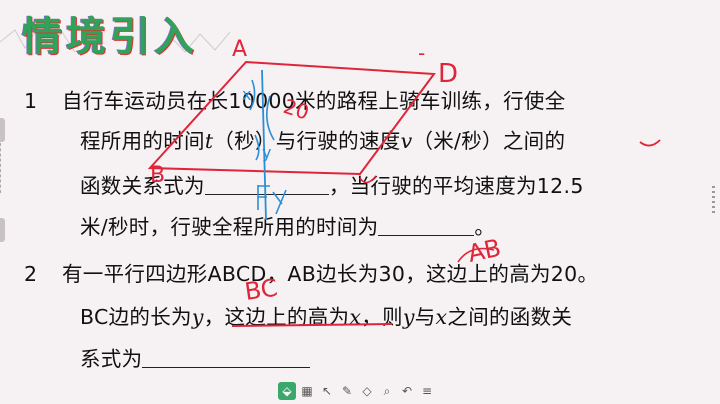 This screenshot has width=720, height=404. I want to click on q2-line2: BC边的长为y，这边上的高为x，则y与x之间的函数关, so click(326, 317).